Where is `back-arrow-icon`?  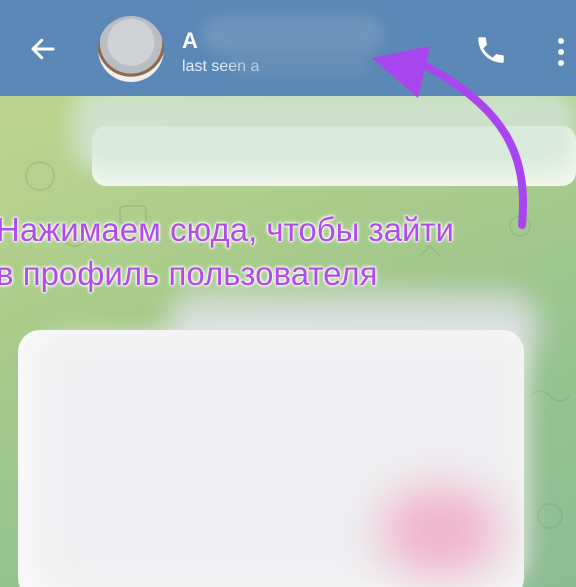 back-arrow-icon is located at coordinates (43, 49).